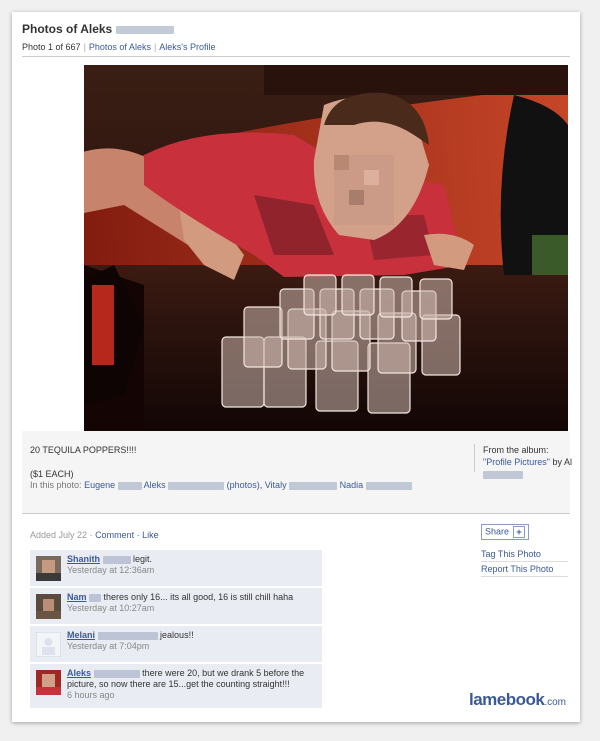 This screenshot has width=600, height=741. What do you see at coordinates (524, 570) in the screenshot?
I see `report-photo-link: Report This Photo` at bounding box center [524, 570].